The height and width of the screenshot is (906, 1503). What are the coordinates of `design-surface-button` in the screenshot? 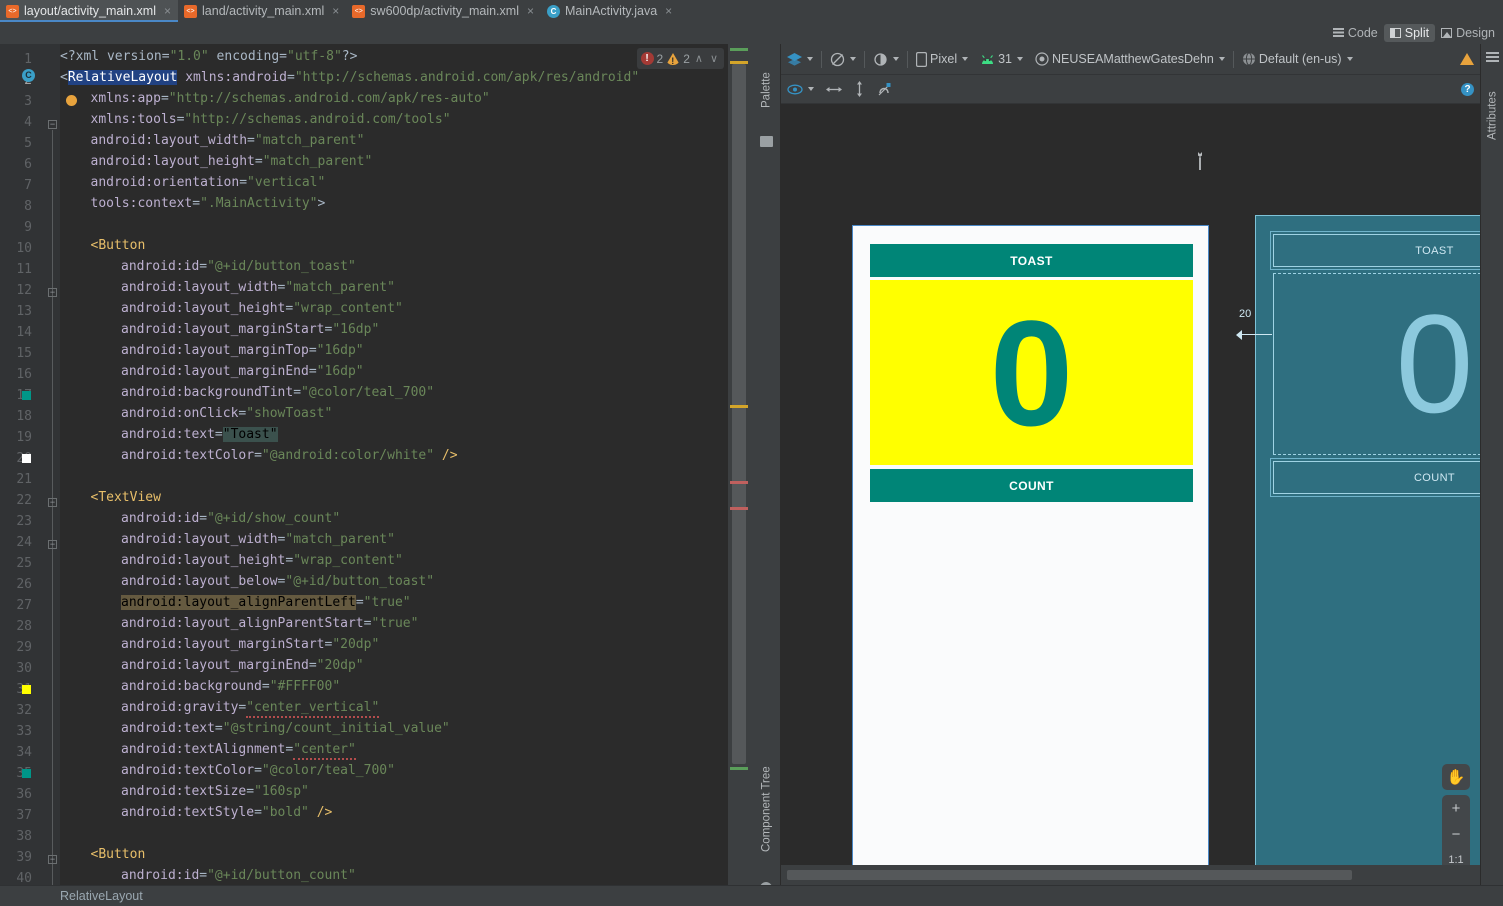 It's located at (800, 59).